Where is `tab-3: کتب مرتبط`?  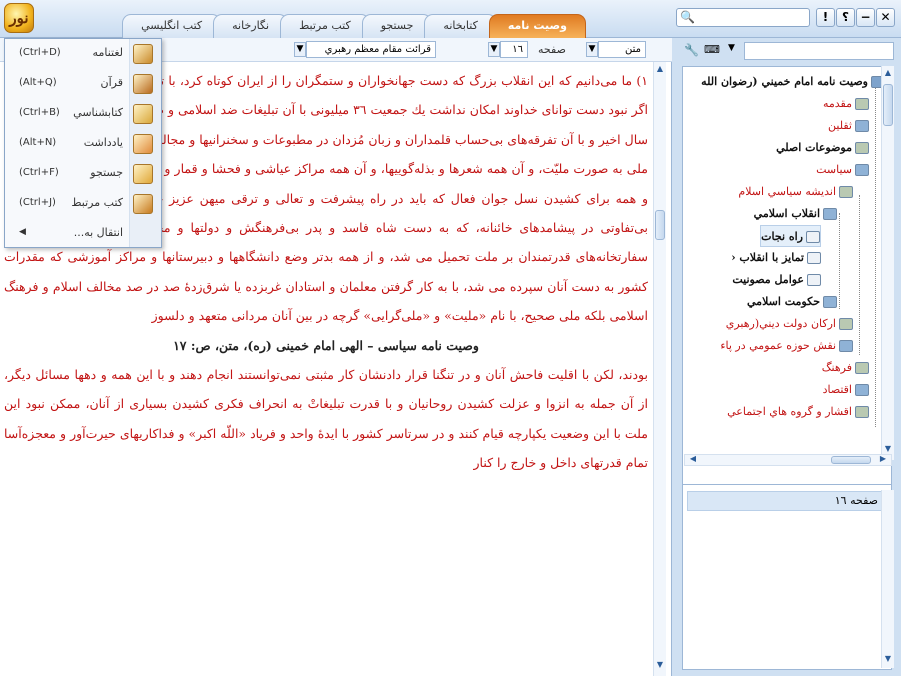
tab-3: کتب مرتبط is located at coordinates (325, 26).